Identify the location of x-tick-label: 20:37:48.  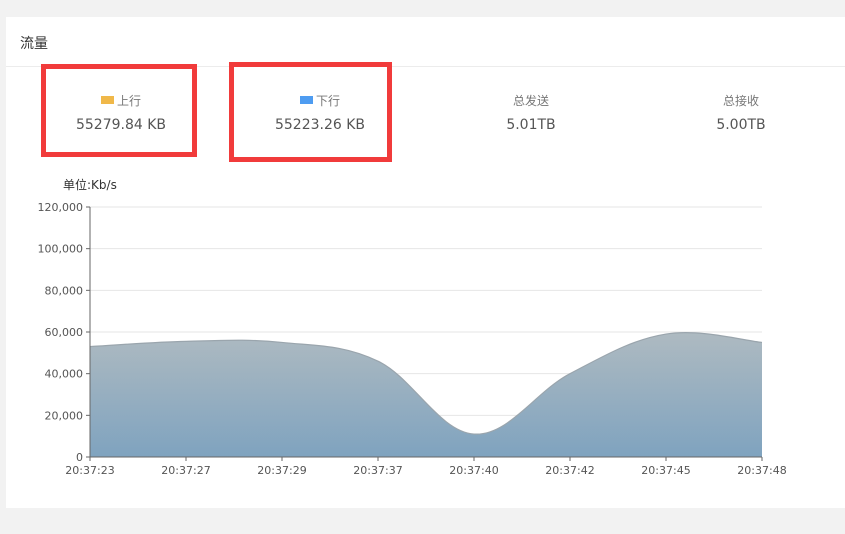
(761, 470).